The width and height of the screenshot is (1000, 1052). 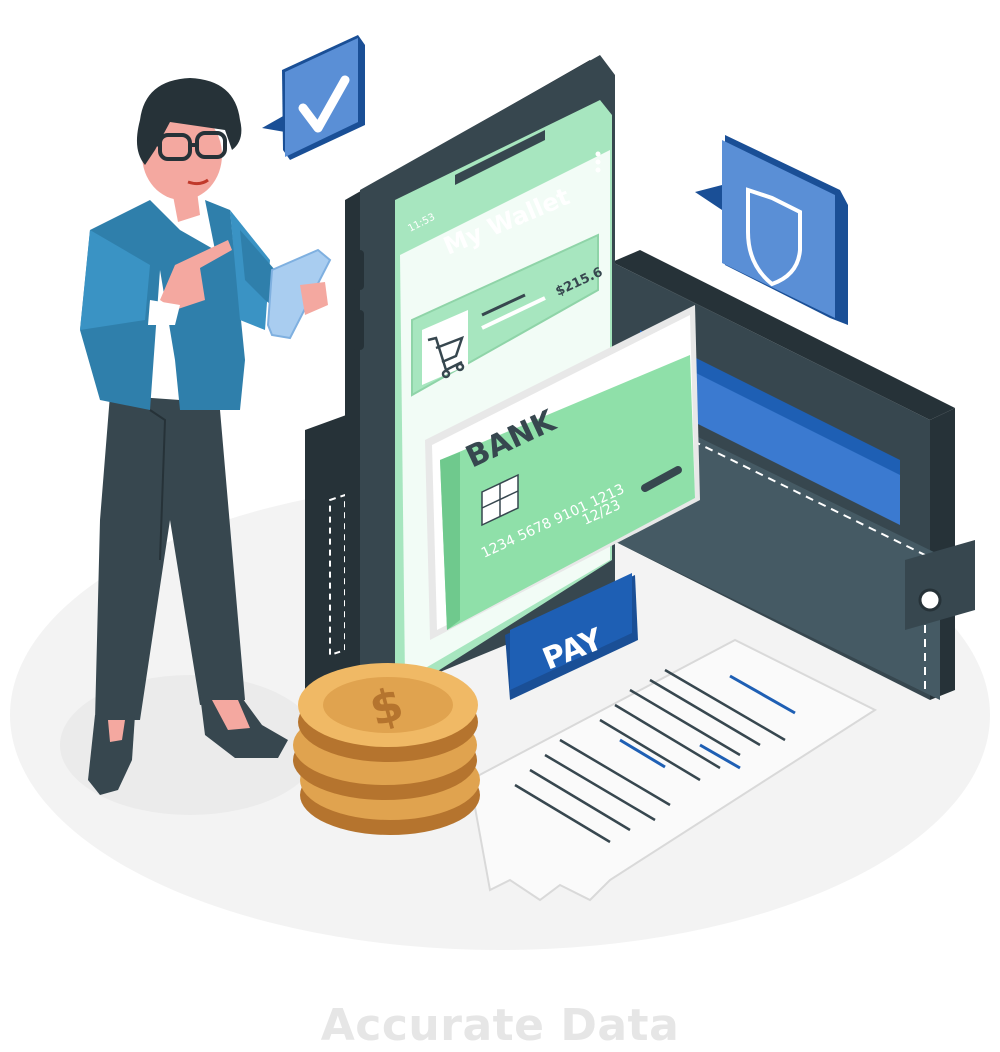 What do you see at coordinates (386, 749) in the screenshot?
I see `coin-stack: $` at bounding box center [386, 749].